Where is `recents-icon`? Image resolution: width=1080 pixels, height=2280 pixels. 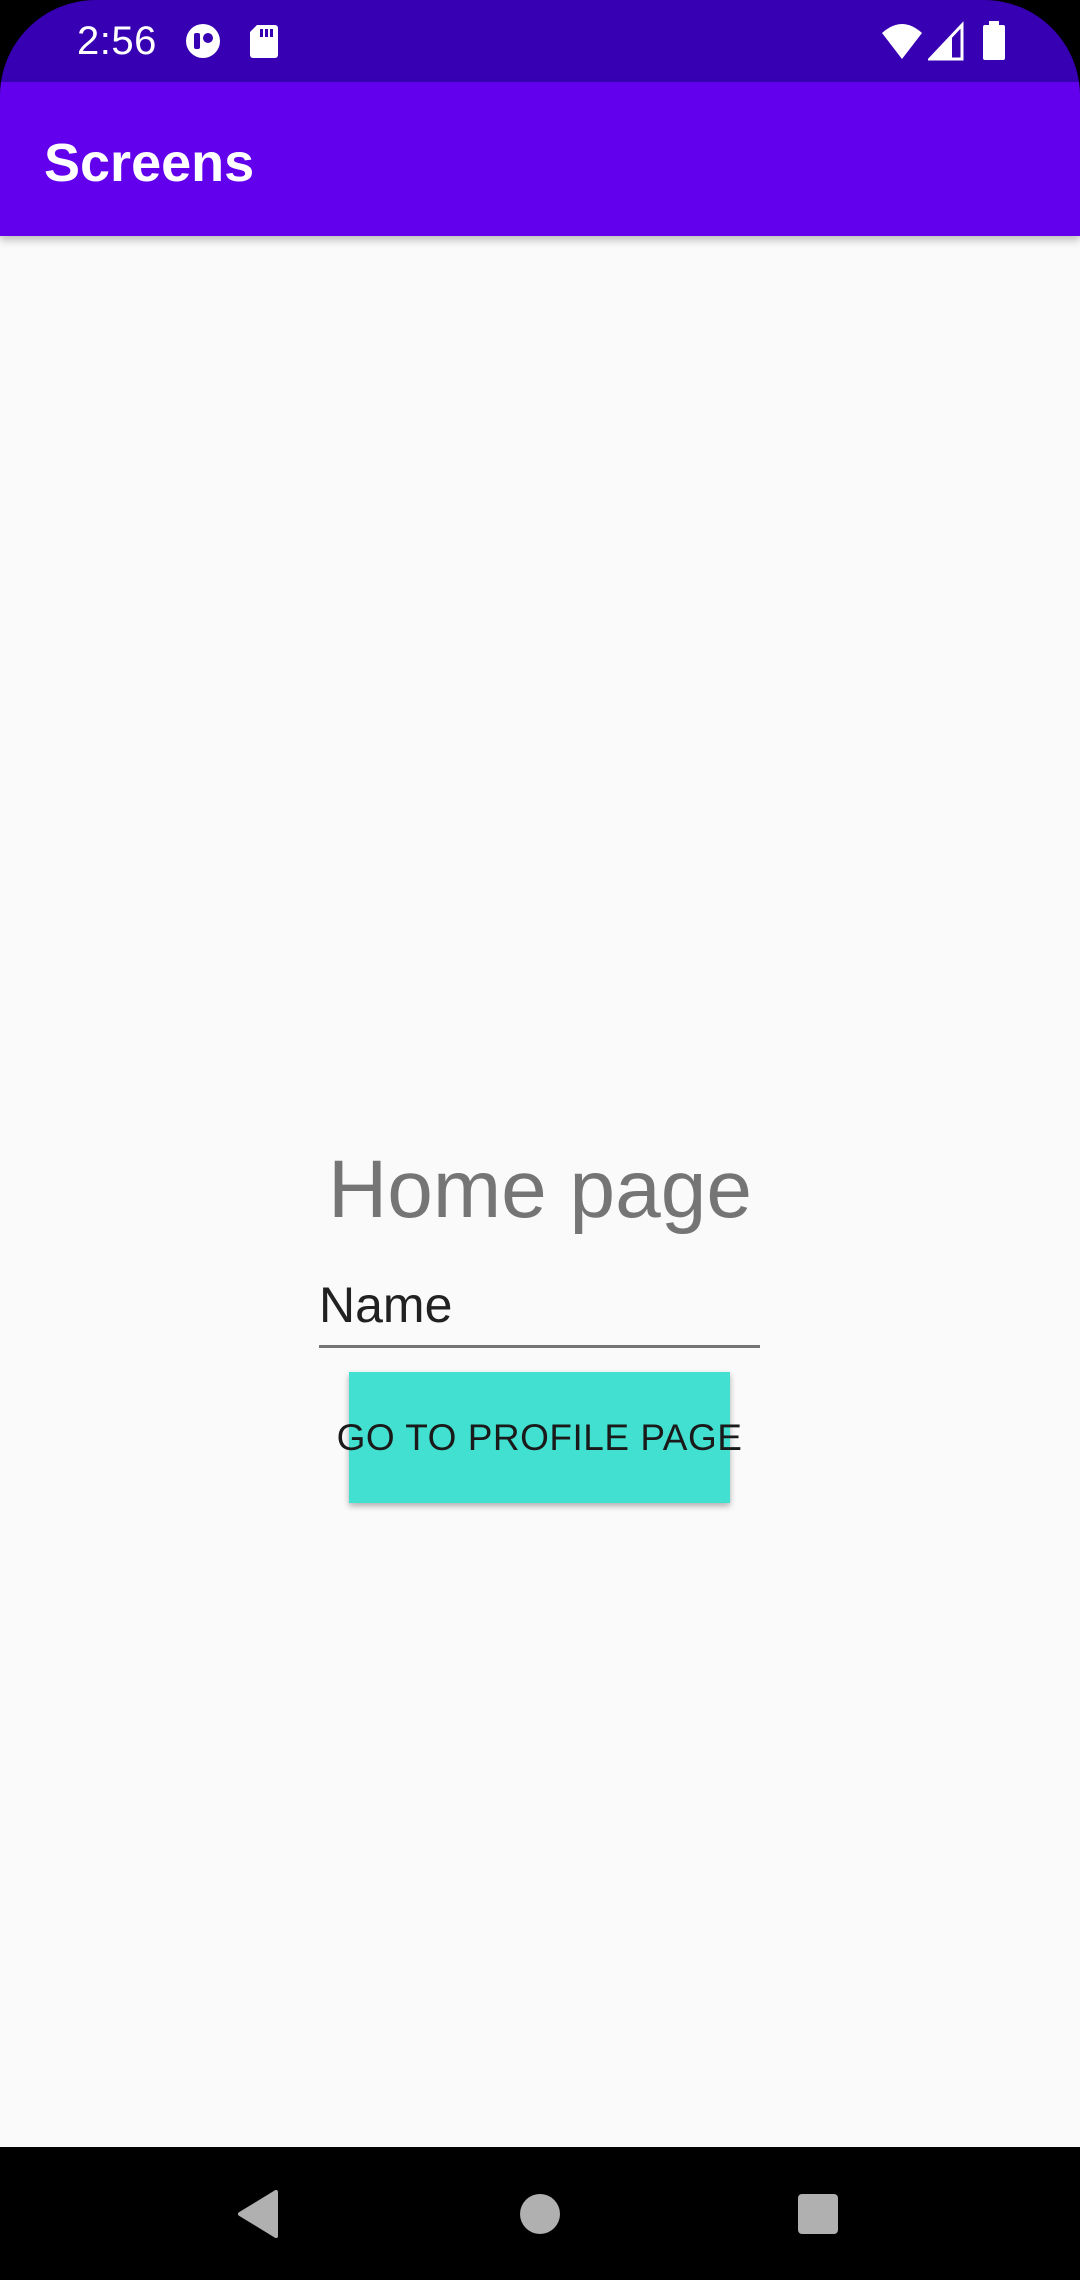 recents-icon is located at coordinates (818, 2213).